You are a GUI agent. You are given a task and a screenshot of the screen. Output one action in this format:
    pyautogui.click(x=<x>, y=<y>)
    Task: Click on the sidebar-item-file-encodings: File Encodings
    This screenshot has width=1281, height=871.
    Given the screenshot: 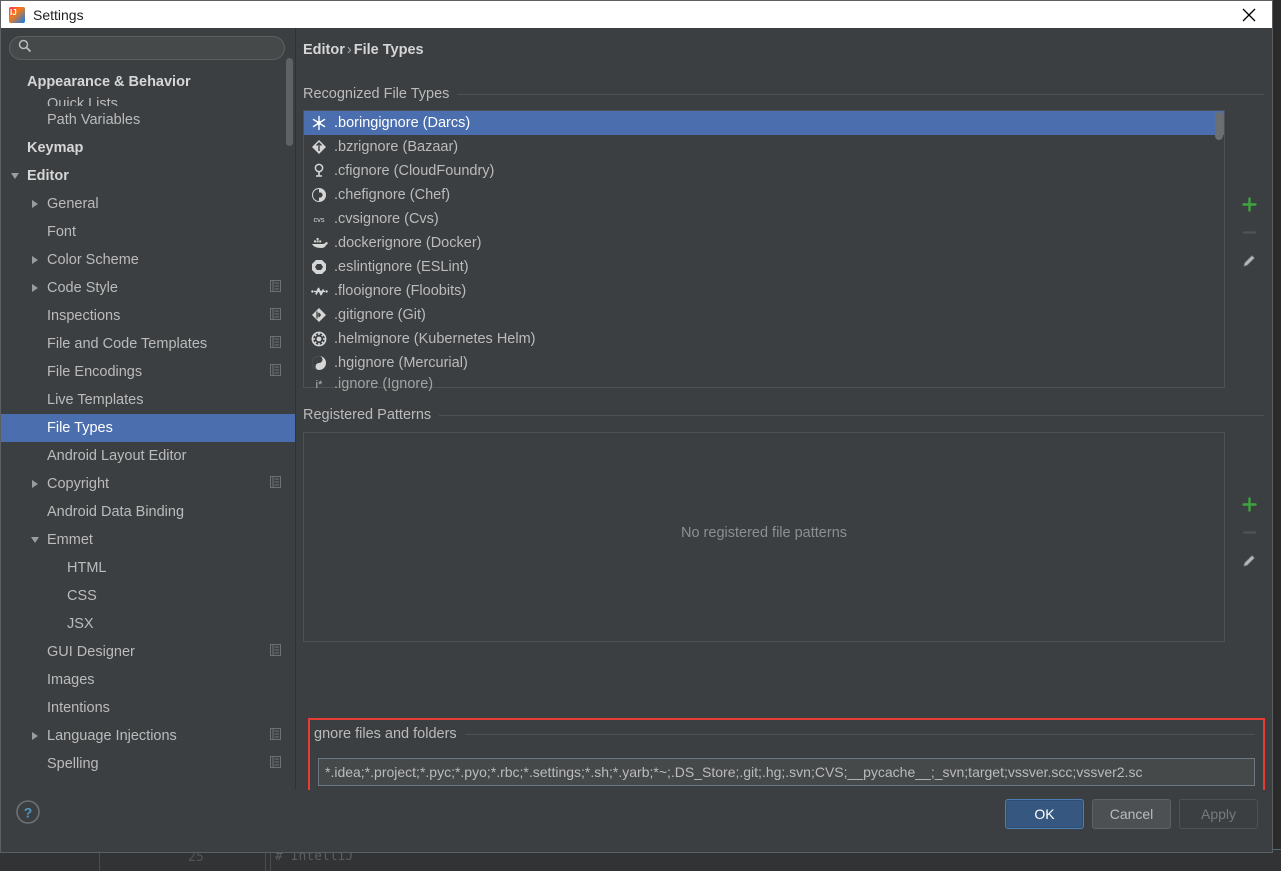 What is the action you would take?
    pyautogui.click(x=148, y=372)
    